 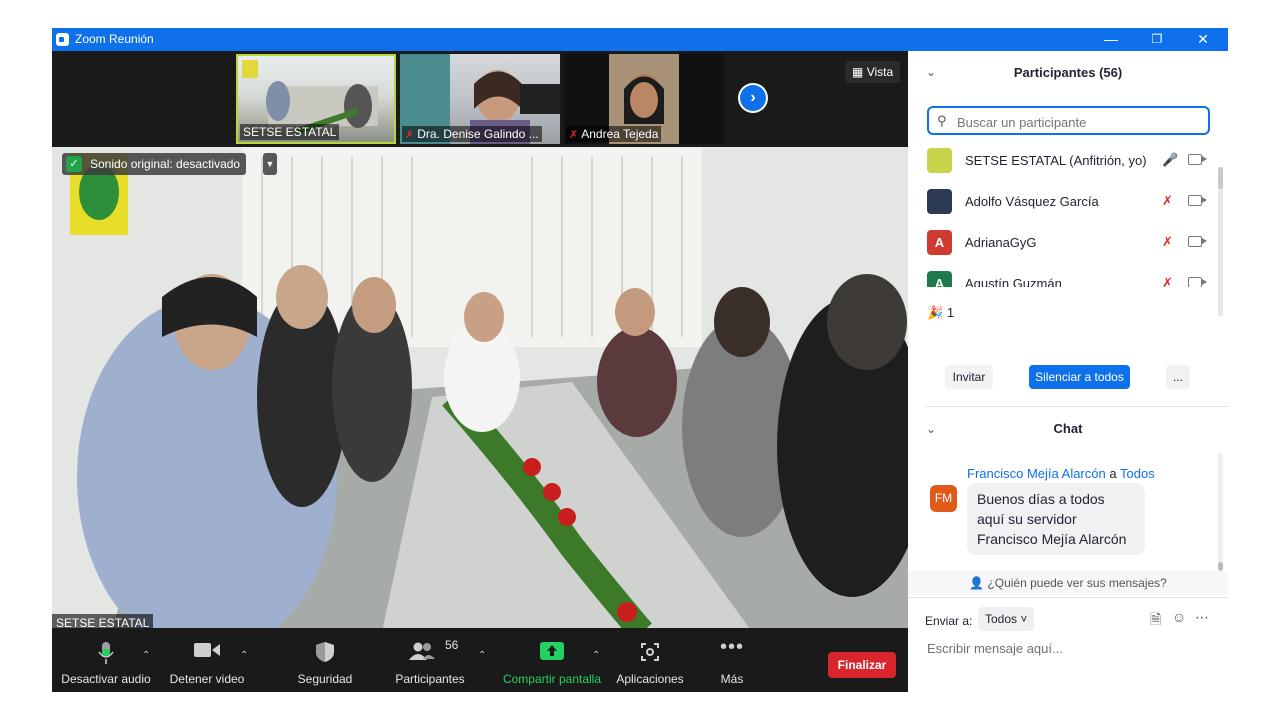 I want to click on send-to-value: Todos, so click(x=1001, y=619).